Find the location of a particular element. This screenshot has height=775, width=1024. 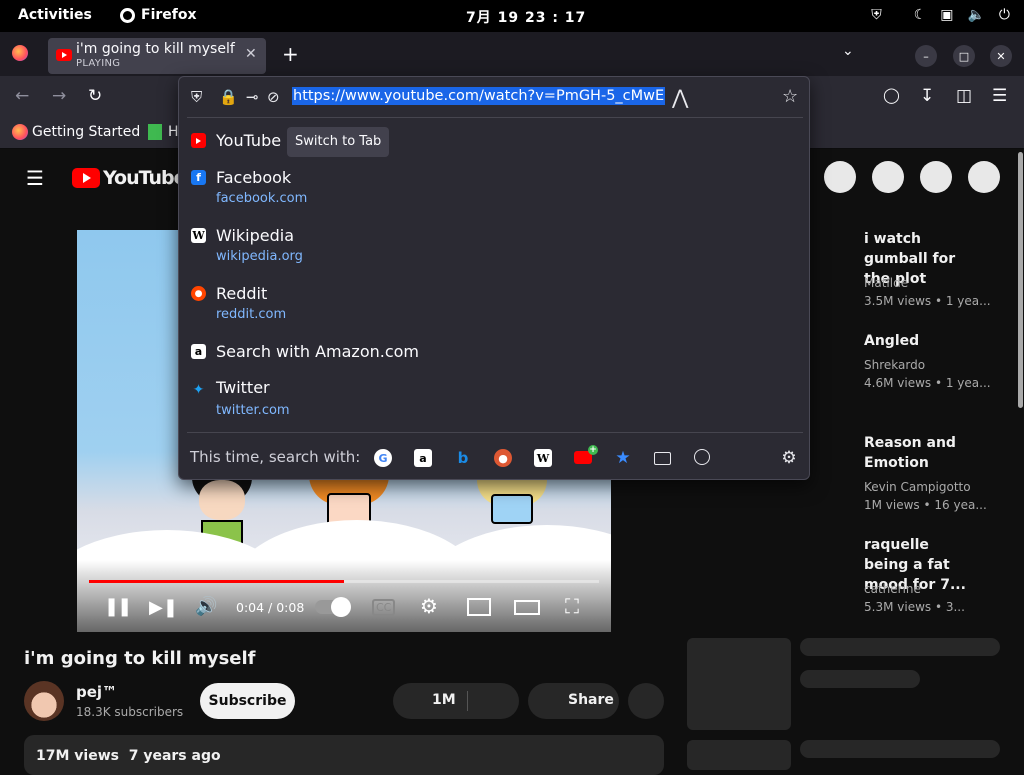

autoplay-blocked-icon: ⊘ is located at coordinates (273, 97).